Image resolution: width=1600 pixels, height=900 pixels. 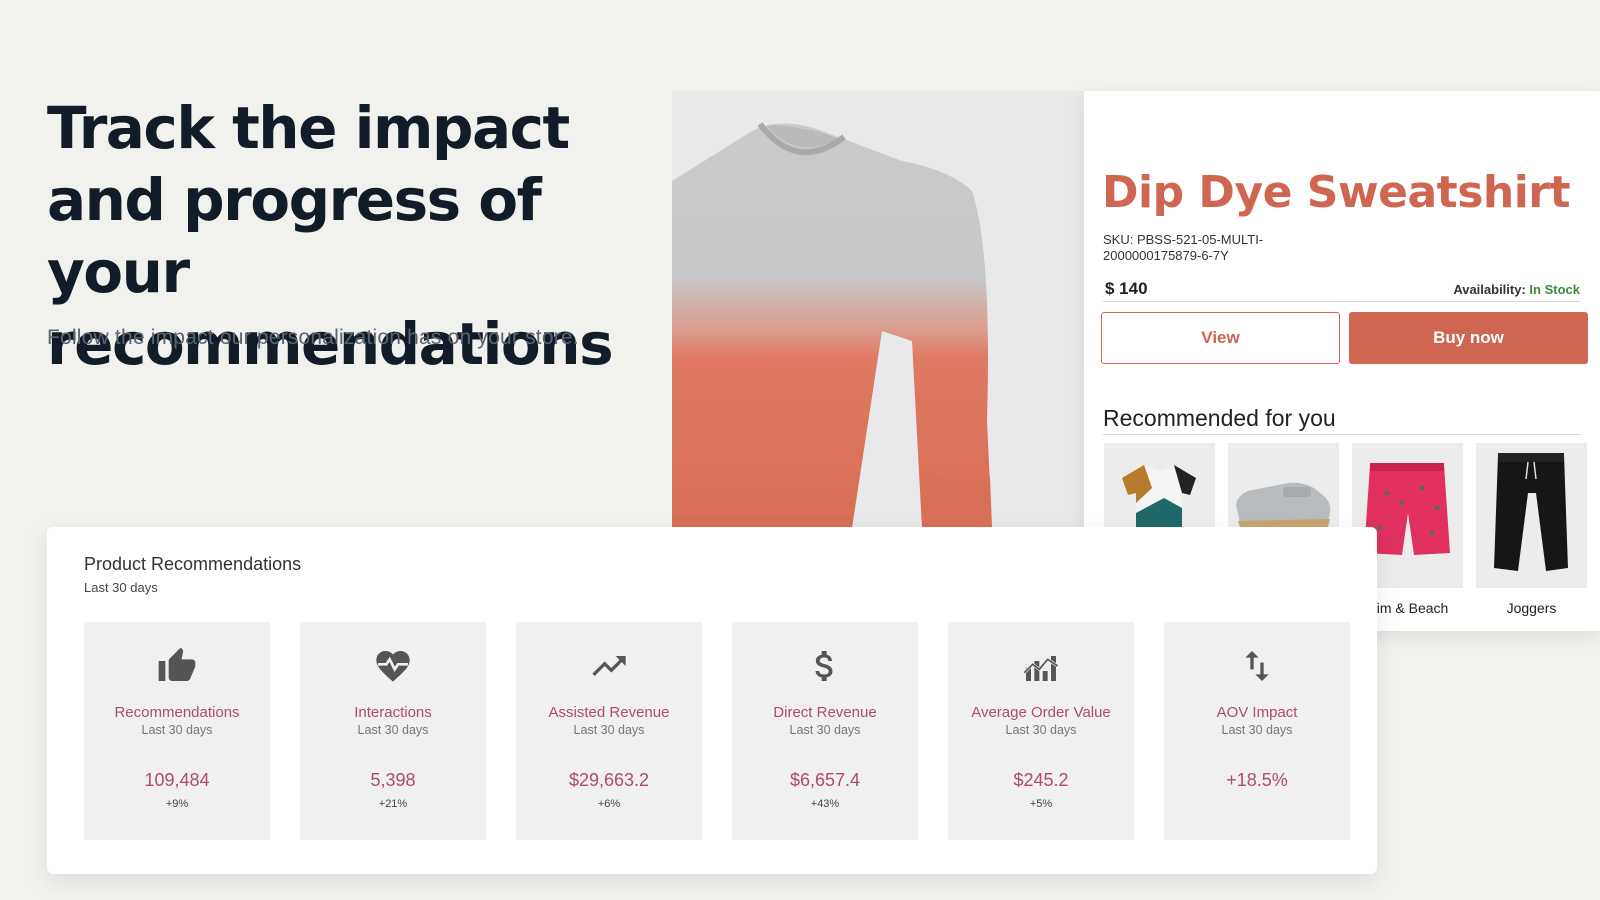 What do you see at coordinates (878, 309) in the screenshot?
I see `product-image` at bounding box center [878, 309].